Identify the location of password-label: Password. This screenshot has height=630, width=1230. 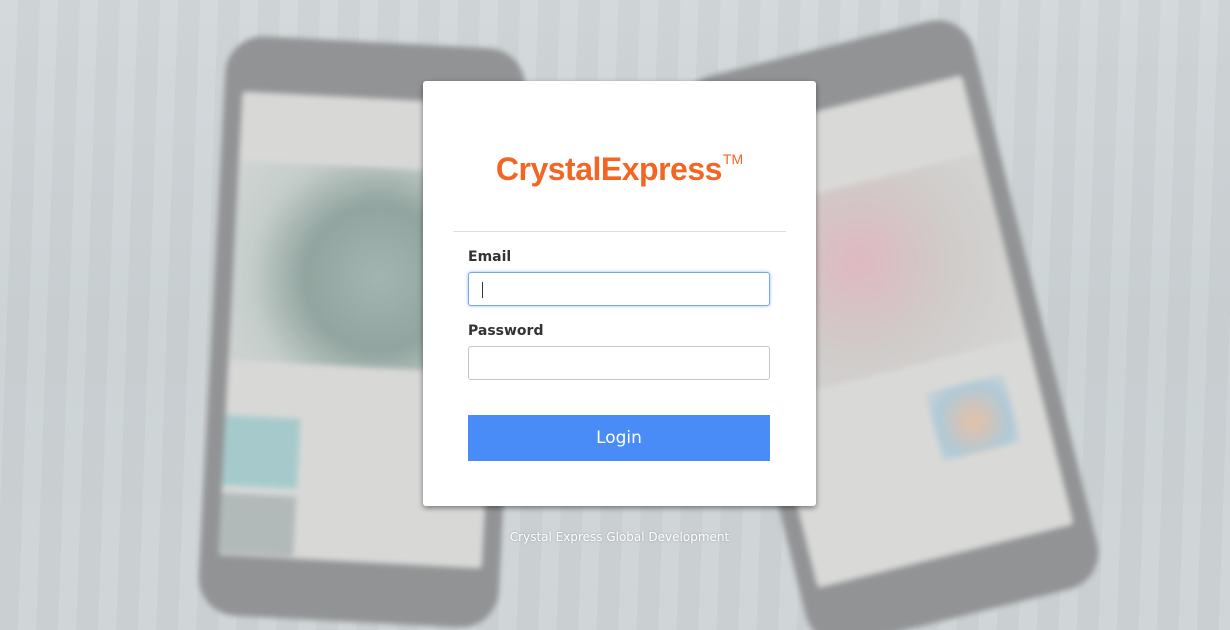
(506, 331).